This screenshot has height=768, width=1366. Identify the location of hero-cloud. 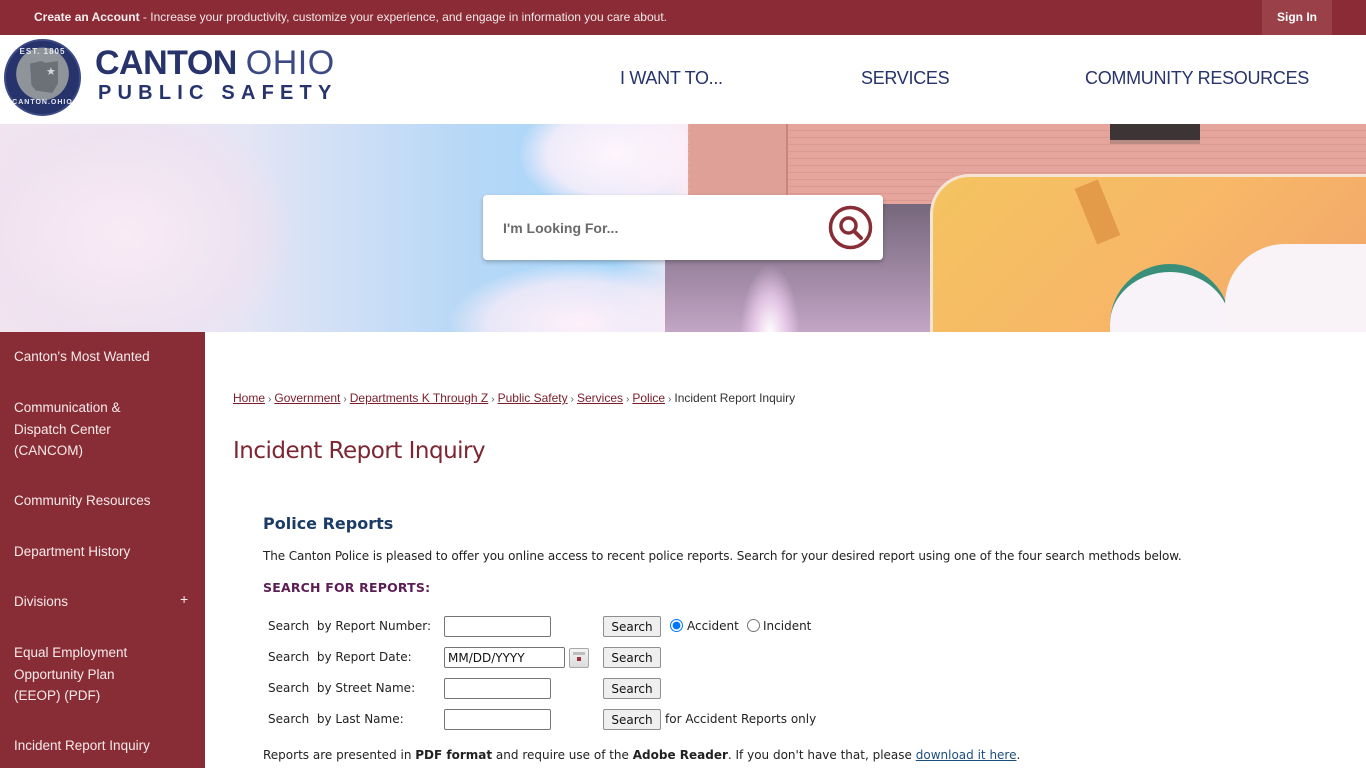
(145, 228).